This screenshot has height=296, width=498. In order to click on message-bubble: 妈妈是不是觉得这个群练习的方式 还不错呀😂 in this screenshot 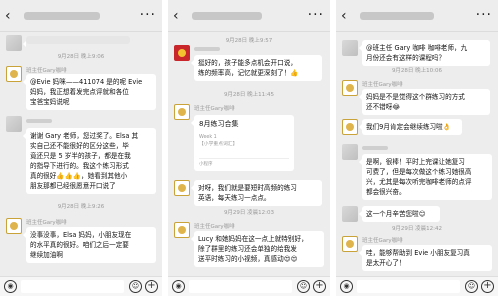, I will do `click(424, 102)`.